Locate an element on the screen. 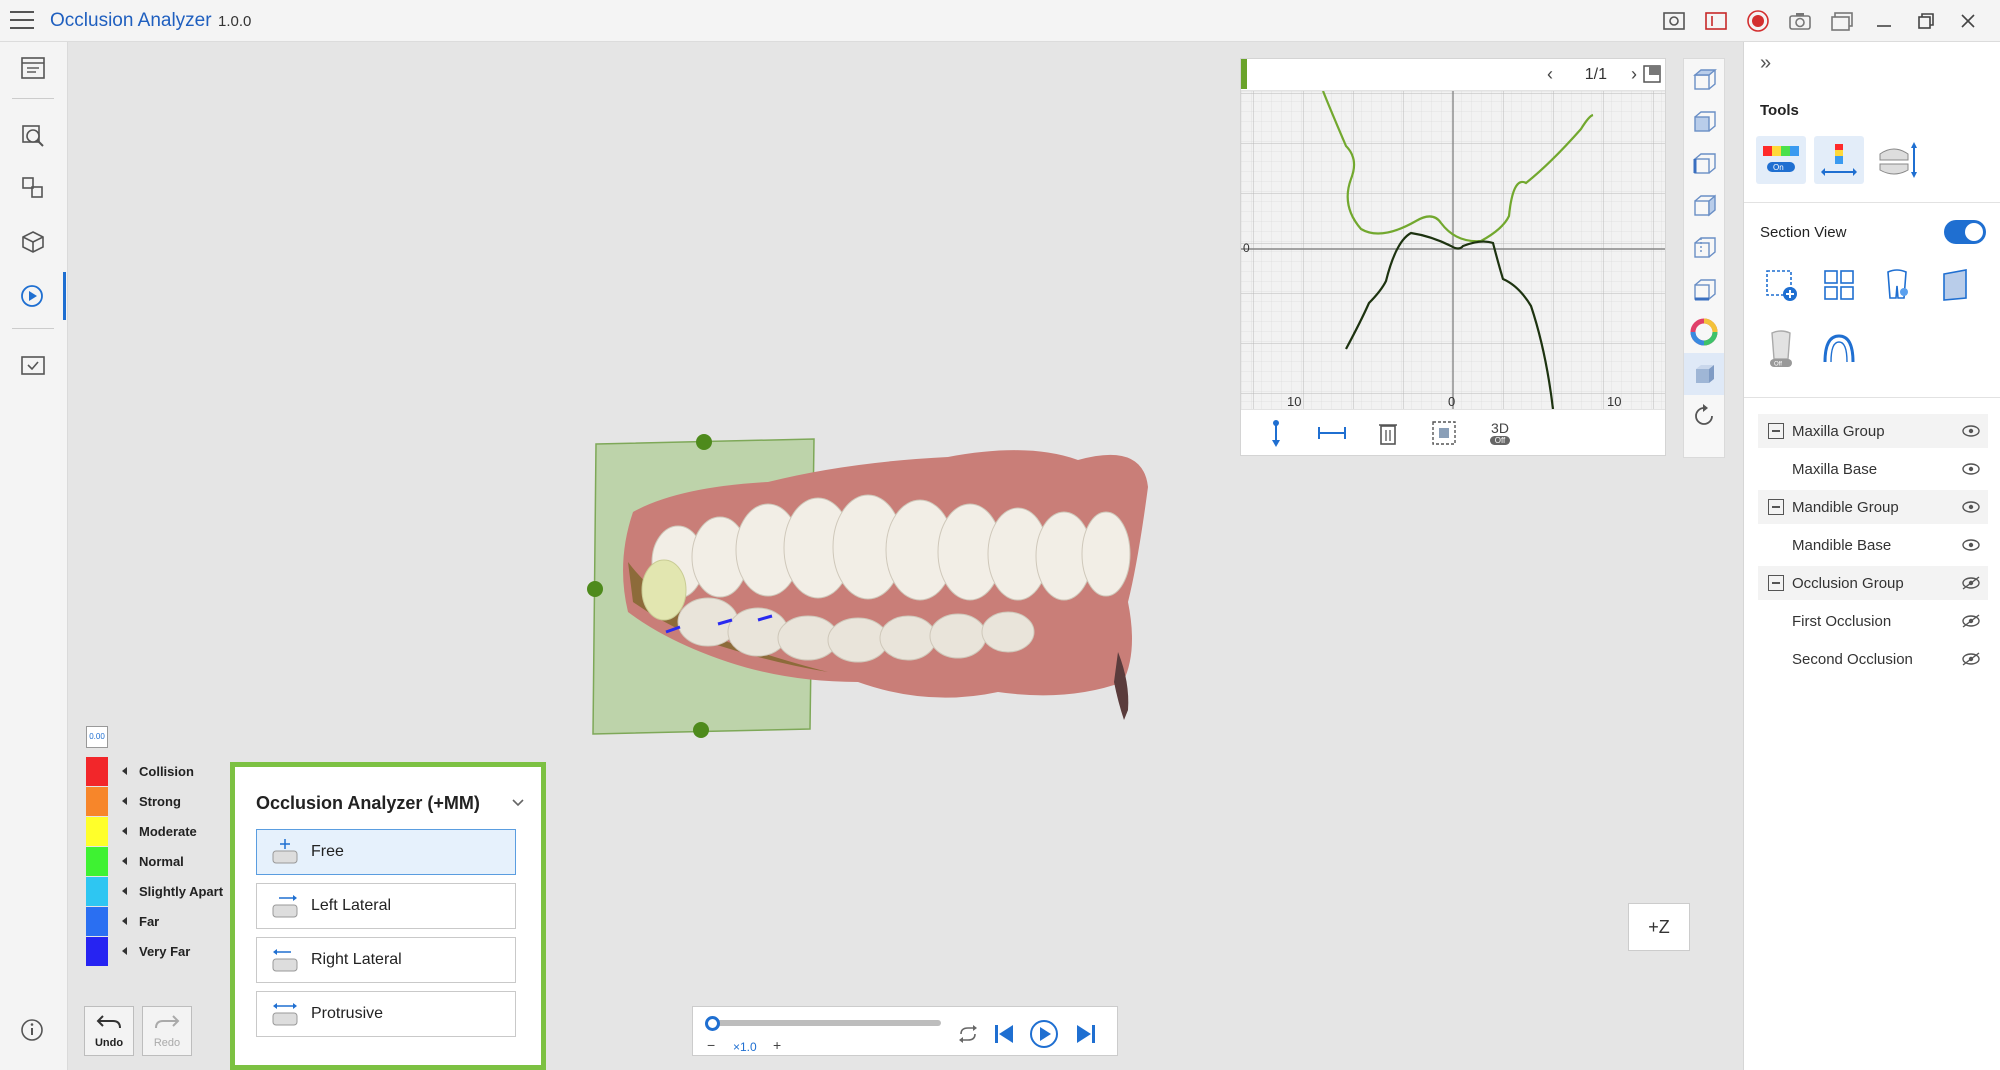 Image resolution: width=2000 pixels, height=1070 pixels. mode-label: Right Lateral is located at coordinates (356, 959).